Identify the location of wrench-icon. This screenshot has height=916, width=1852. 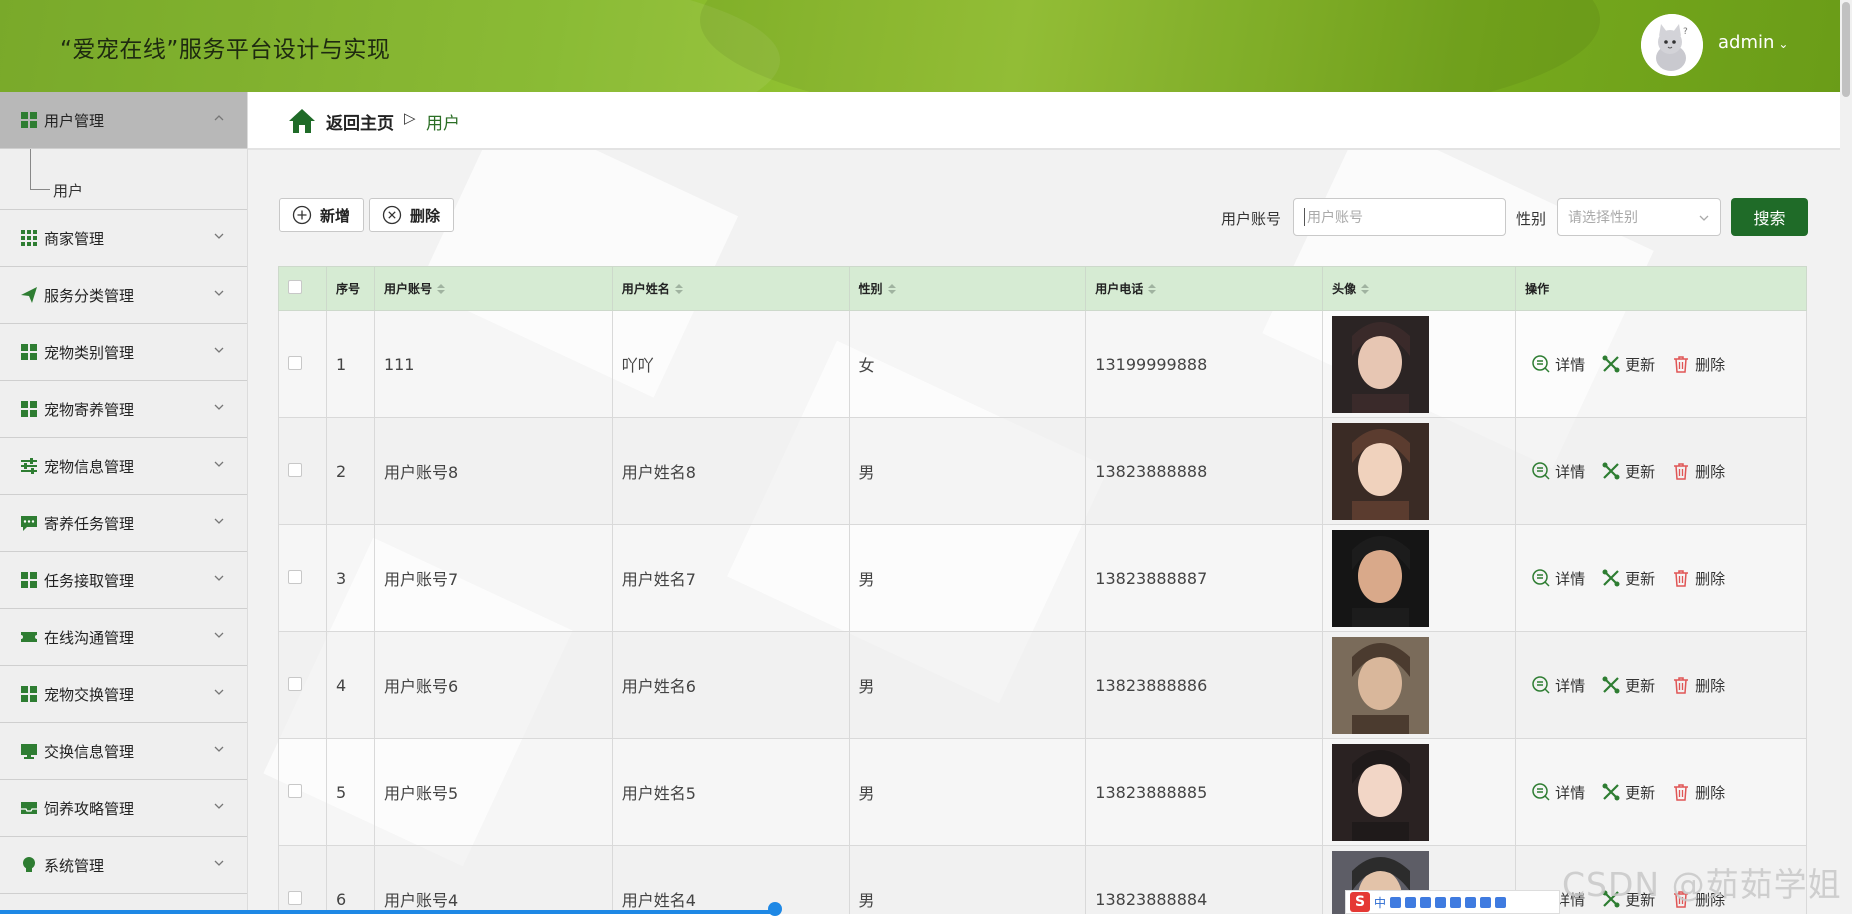
(1611, 685).